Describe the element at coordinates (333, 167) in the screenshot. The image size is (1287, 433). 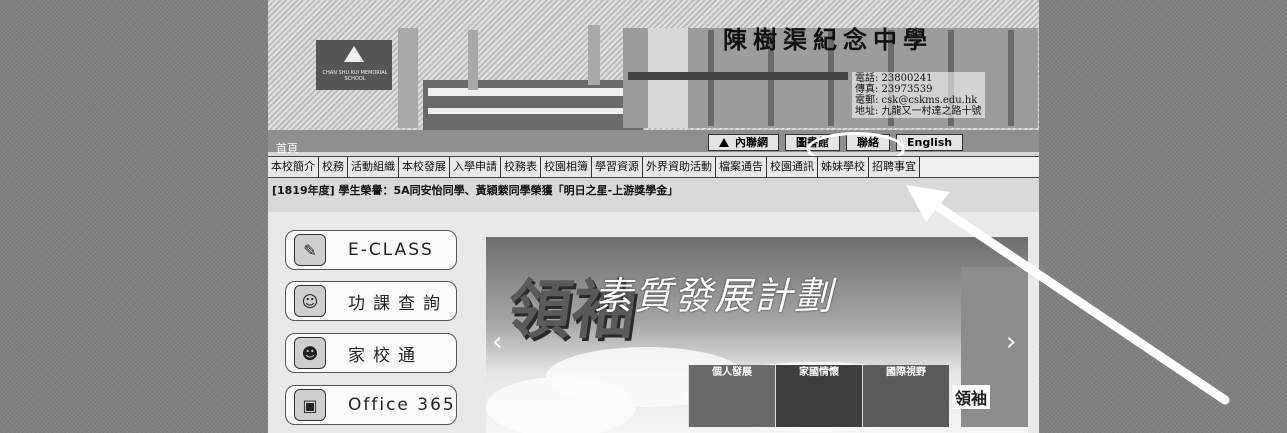
I see `nav-school-affairs: 校務` at that location.